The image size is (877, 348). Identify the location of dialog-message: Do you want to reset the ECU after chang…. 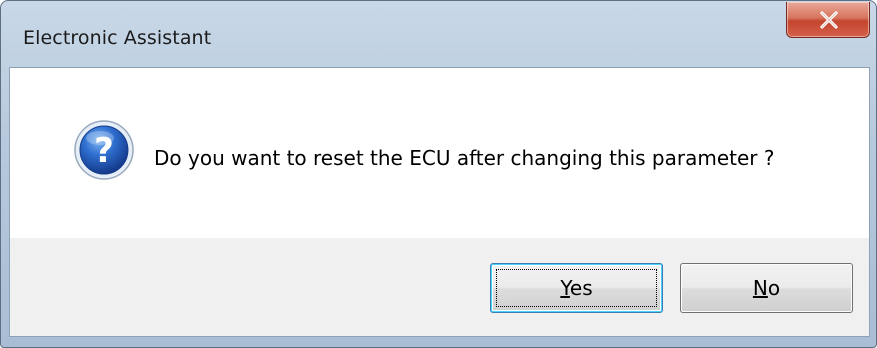
(464, 158).